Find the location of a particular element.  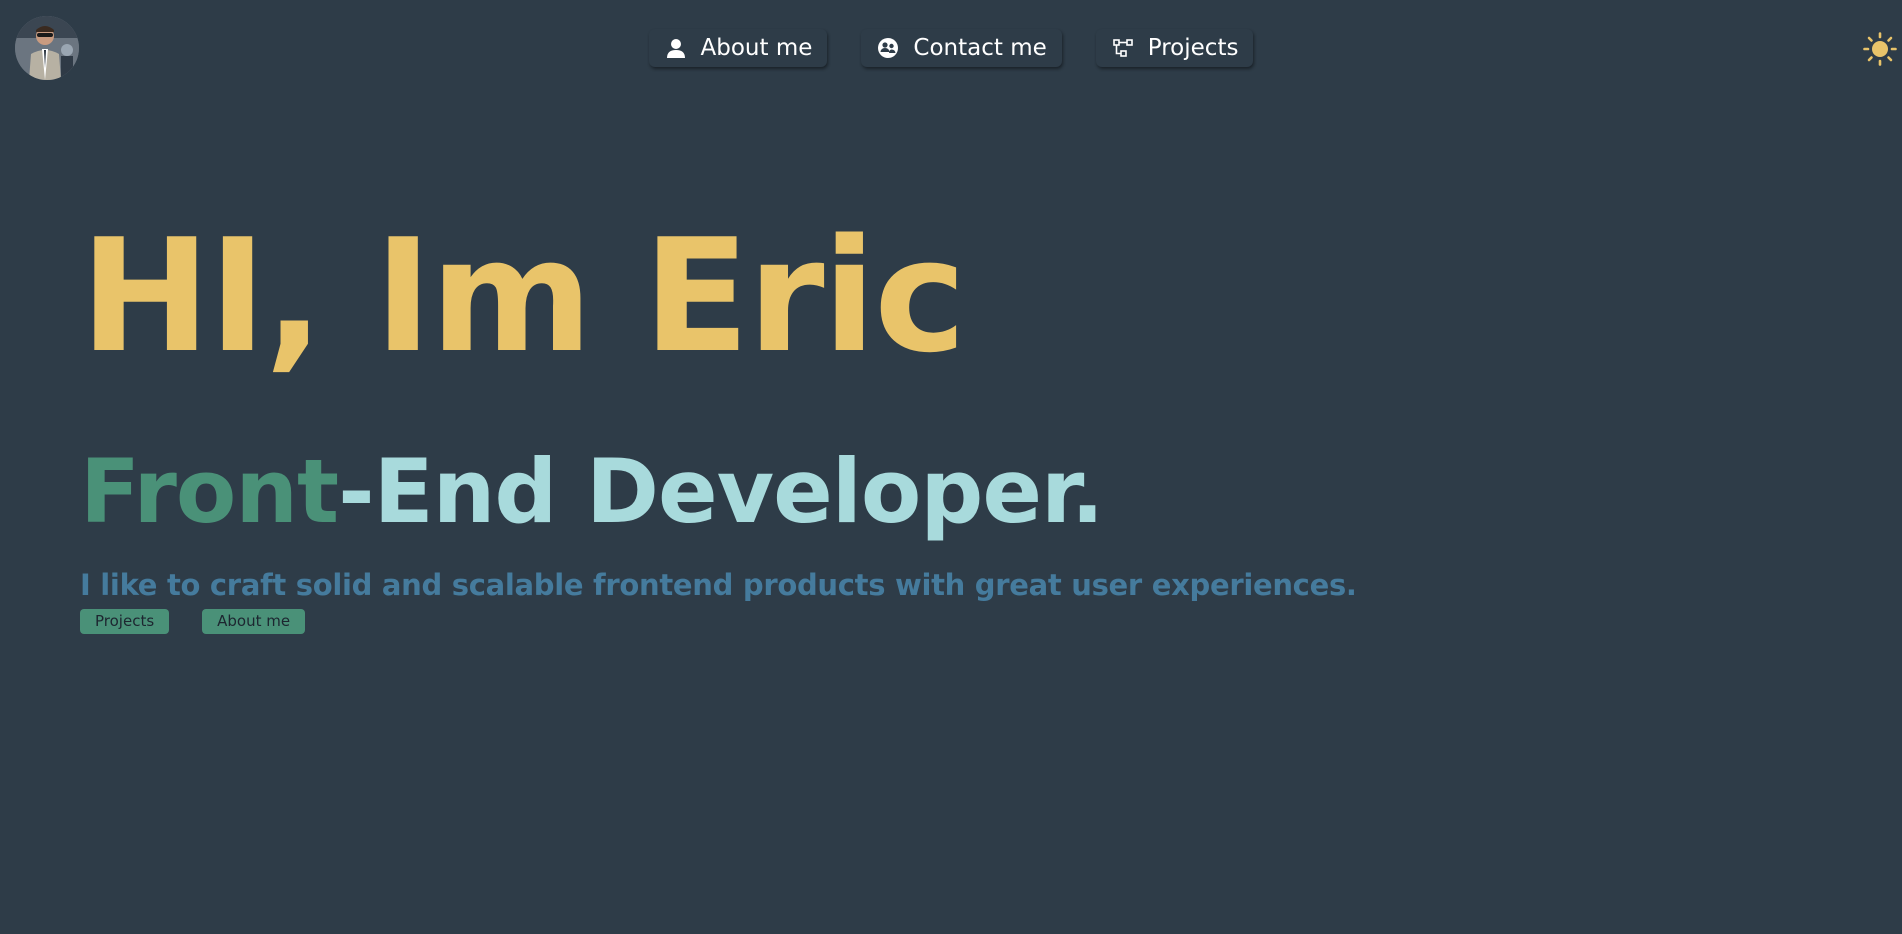

contact-icon is located at coordinates (888, 48).